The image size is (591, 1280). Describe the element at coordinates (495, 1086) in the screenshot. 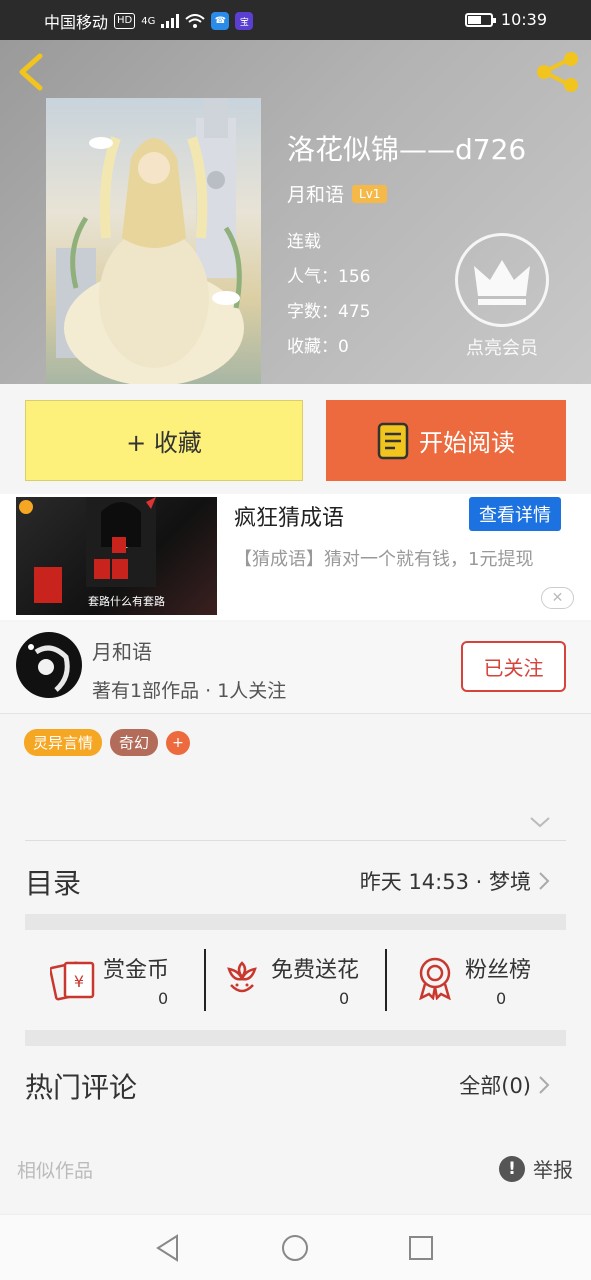

I see `all-comments-text: 全部(0)` at that location.